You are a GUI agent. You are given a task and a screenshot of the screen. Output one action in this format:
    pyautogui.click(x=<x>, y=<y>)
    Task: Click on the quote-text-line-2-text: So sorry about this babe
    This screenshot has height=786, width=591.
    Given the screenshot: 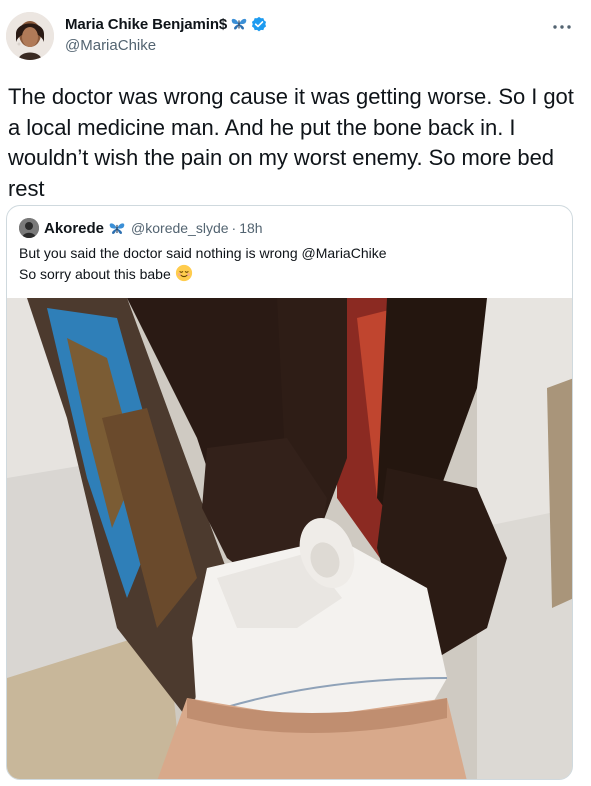 What is the action you would take?
    pyautogui.click(x=95, y=274)
    